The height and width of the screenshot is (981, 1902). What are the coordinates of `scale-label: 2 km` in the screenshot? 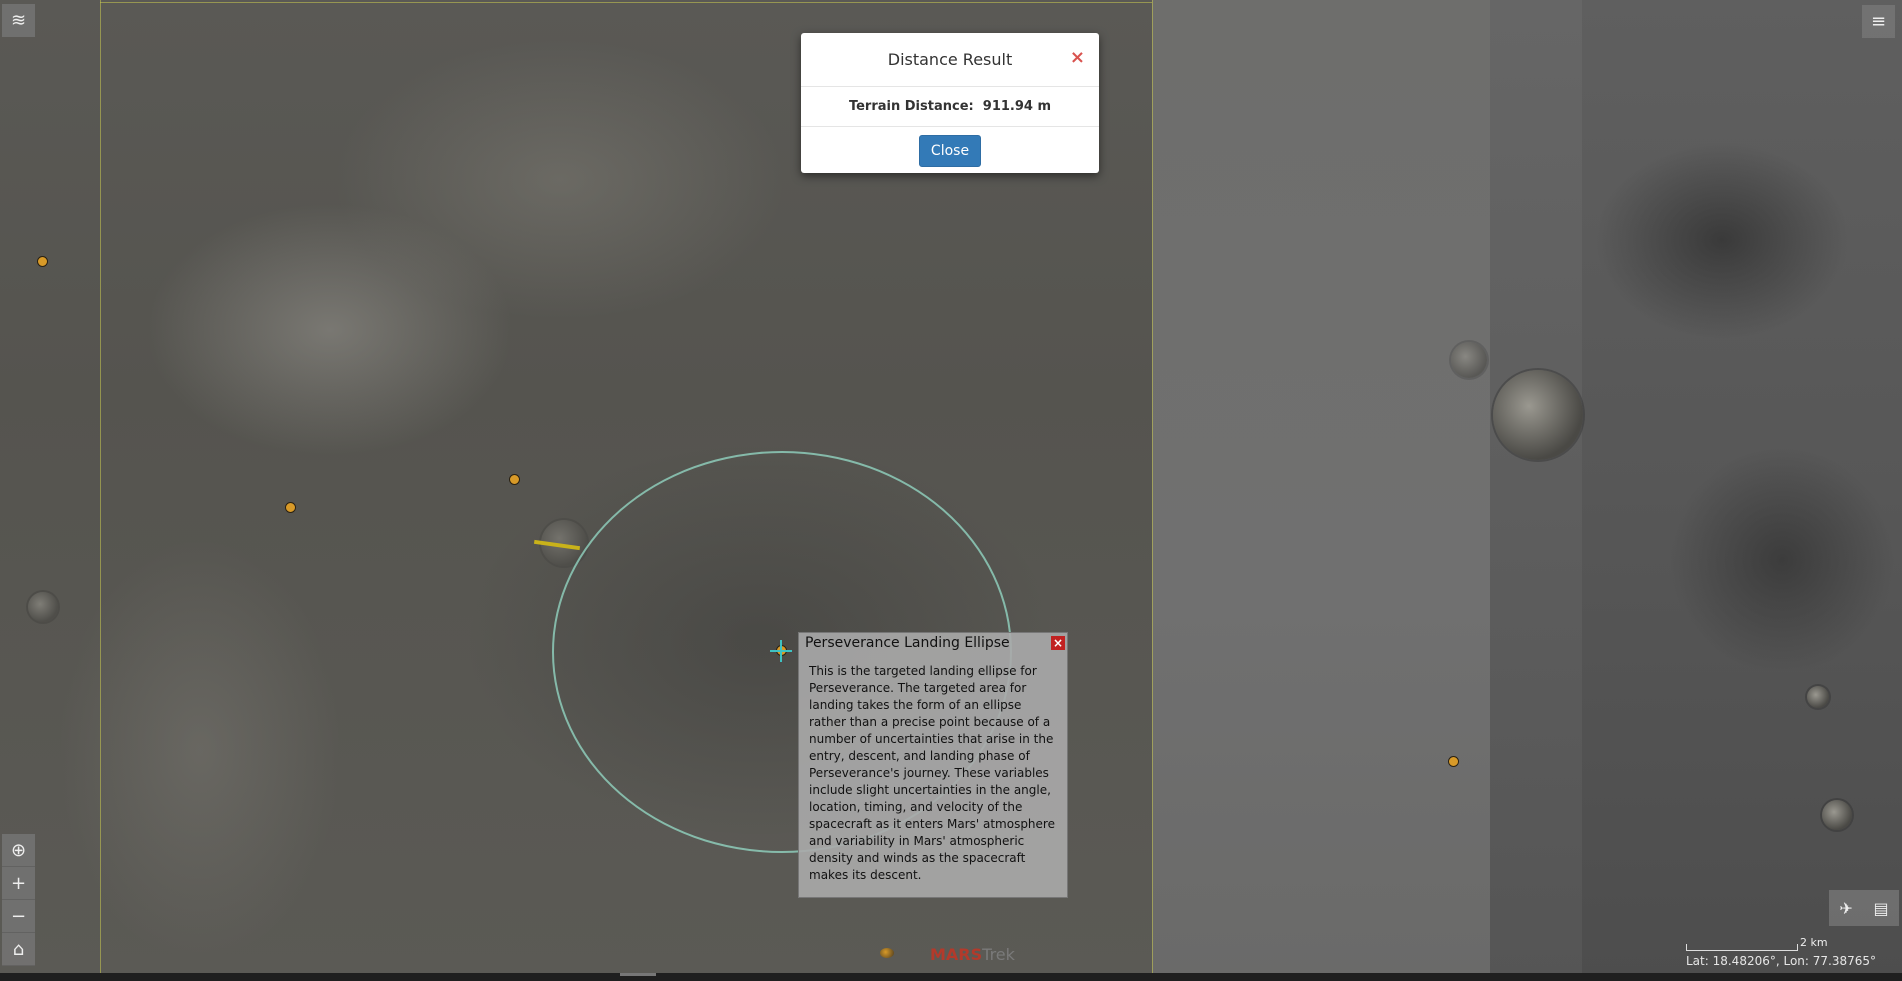 It's located at (1814, 942).